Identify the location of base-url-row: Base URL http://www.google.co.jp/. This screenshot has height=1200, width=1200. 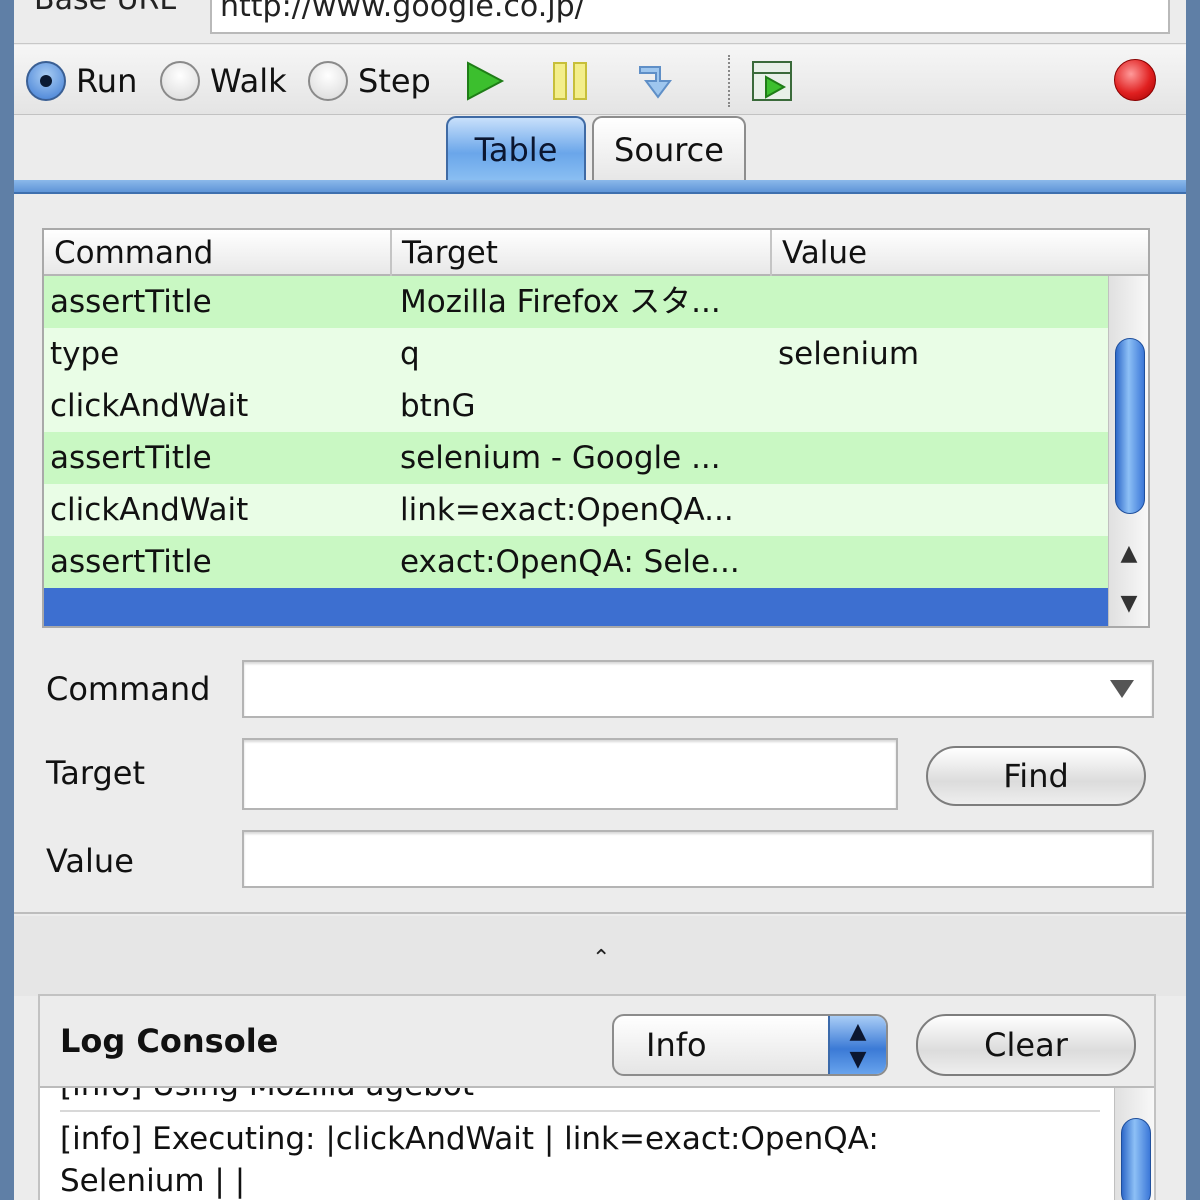
(600, 22).